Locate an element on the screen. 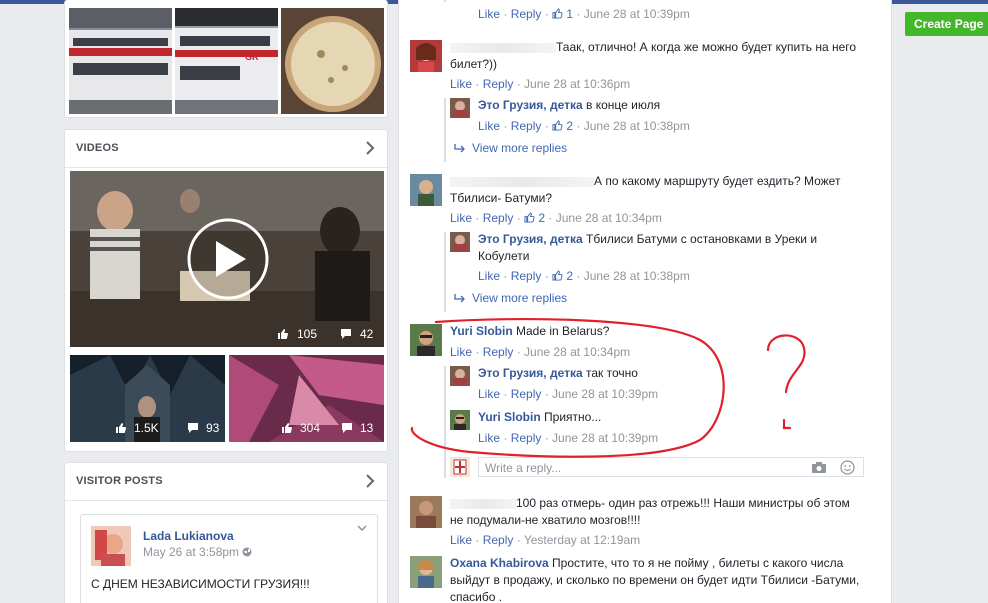  comment-meta: Like · Reply · June 28 at 10:34pm is located at coordinates (540, 352).